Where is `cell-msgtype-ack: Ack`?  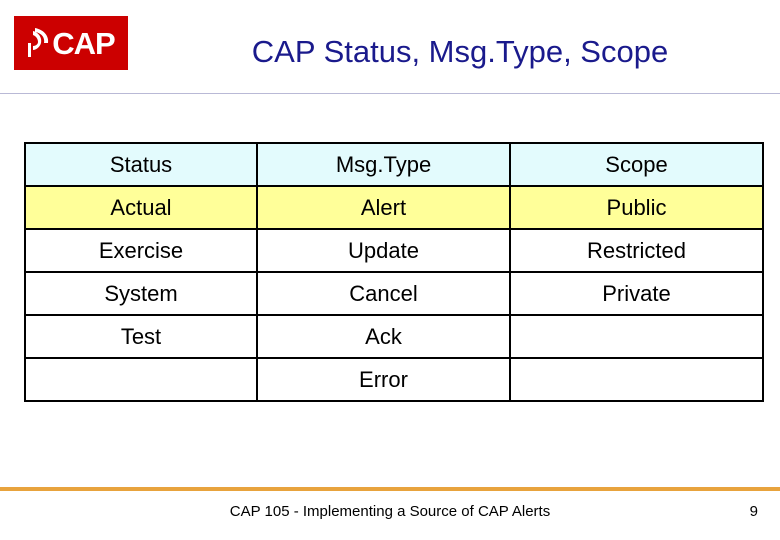 cell-msgtype-ack: Ack is located at coordinates (383, 336).